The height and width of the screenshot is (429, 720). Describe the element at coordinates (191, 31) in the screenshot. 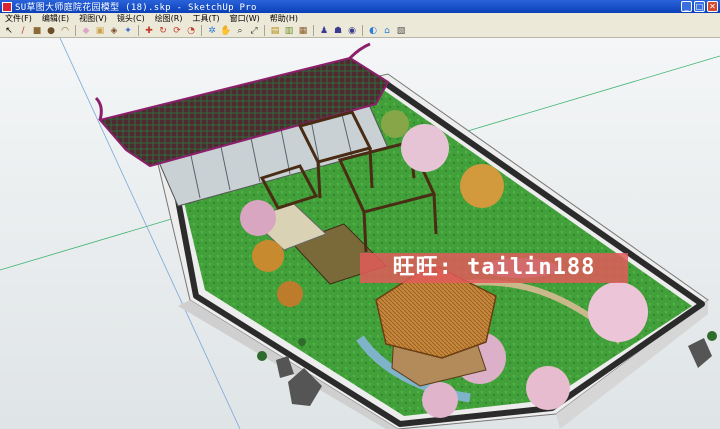

I see `offset-tool-icon: ◔` at that location.